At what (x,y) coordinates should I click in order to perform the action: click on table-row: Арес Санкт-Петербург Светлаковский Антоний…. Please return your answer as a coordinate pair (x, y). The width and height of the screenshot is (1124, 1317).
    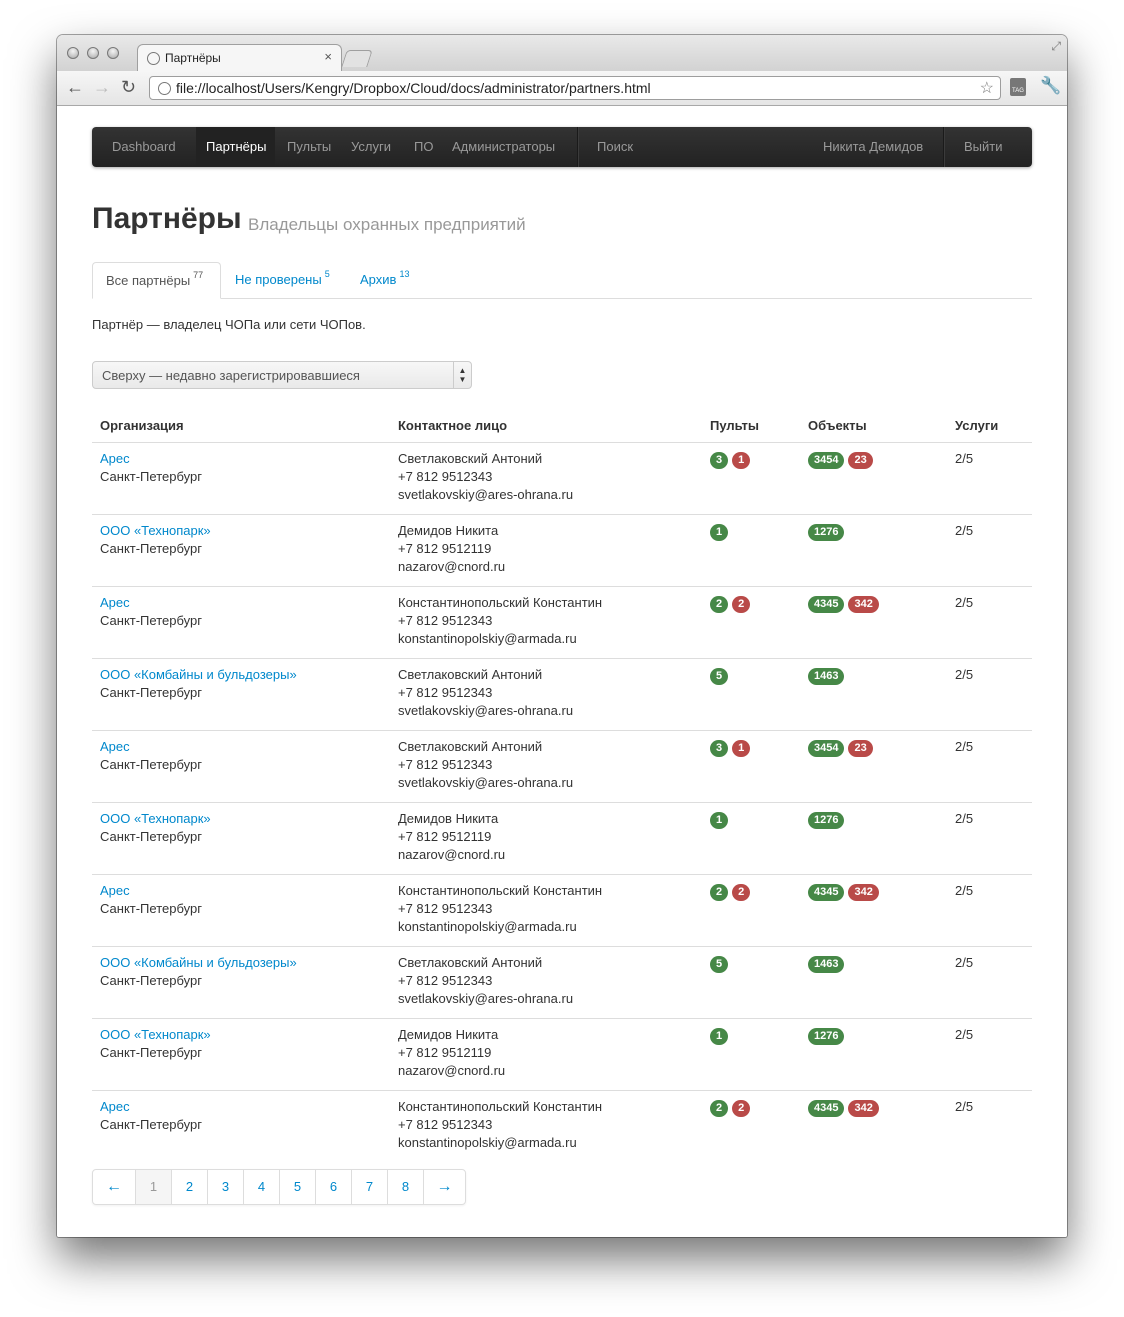
    Looking at the image, I should click on (562, 479).